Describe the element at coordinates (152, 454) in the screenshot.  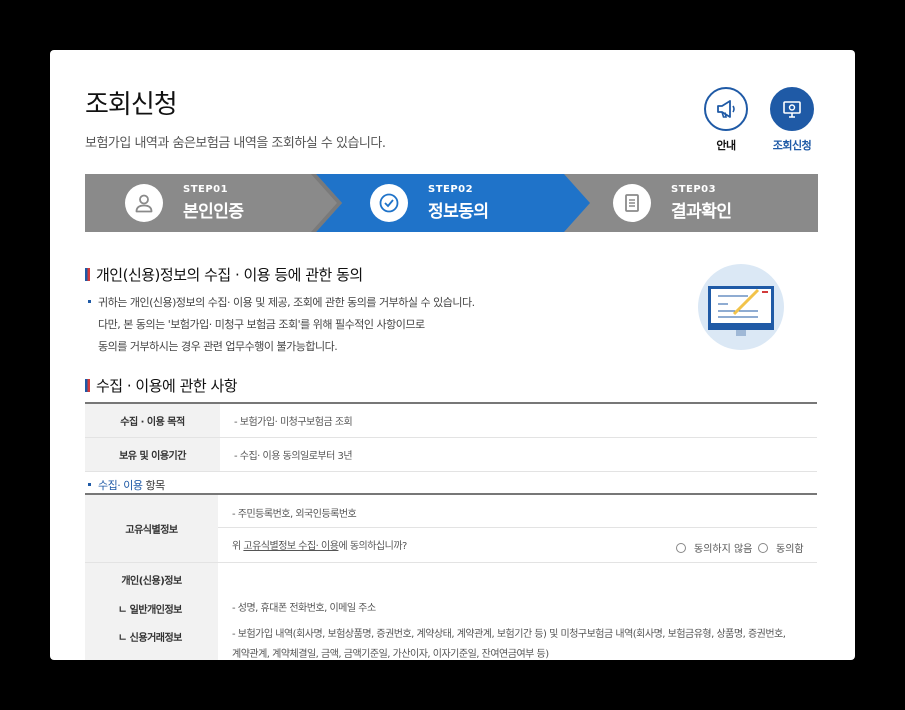
I see `retention-period-label: 보유 및 이용기간` at that location.